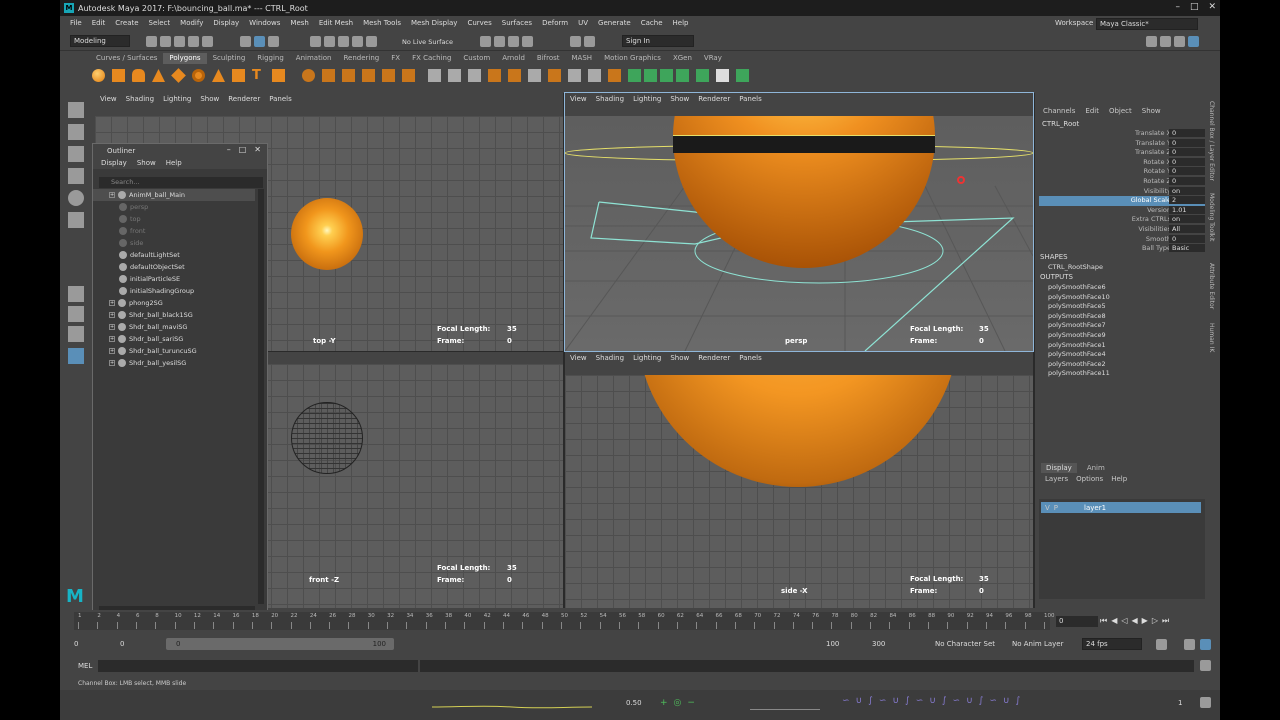  What do you see at coordinates (328, 75) in the screenshot?
I see `separate-icon` at bounding box center [328, 75].